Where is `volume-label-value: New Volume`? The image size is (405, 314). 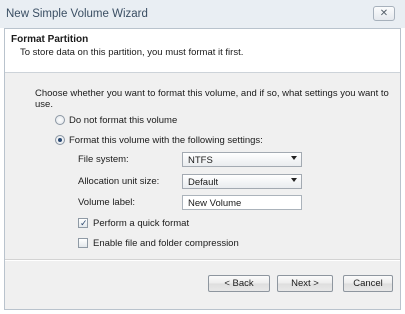 volume-label-value: New Volume is located at coordinates (215, 203).